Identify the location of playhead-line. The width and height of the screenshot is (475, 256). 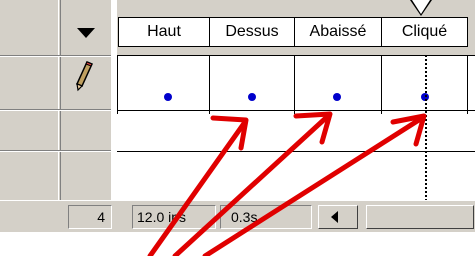
(426, 130).